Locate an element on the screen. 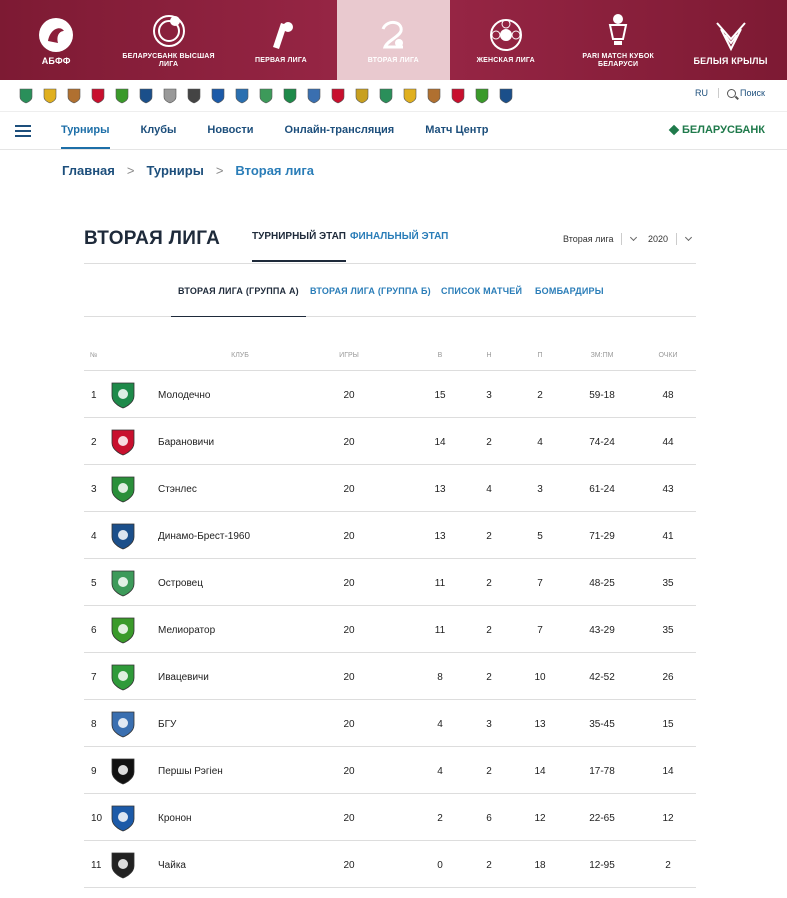  table-row: 7 Ивацевичи 20 8 2 10 42-52 26 is located at coordinates (390, 676).